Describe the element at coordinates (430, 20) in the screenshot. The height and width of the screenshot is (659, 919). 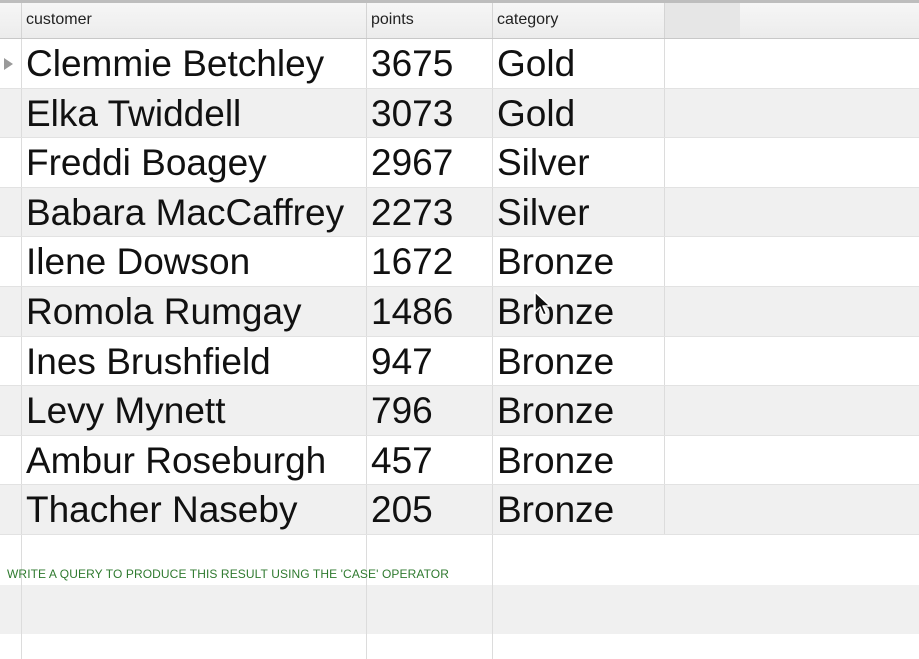
I see `column-header-points: points` at that location.